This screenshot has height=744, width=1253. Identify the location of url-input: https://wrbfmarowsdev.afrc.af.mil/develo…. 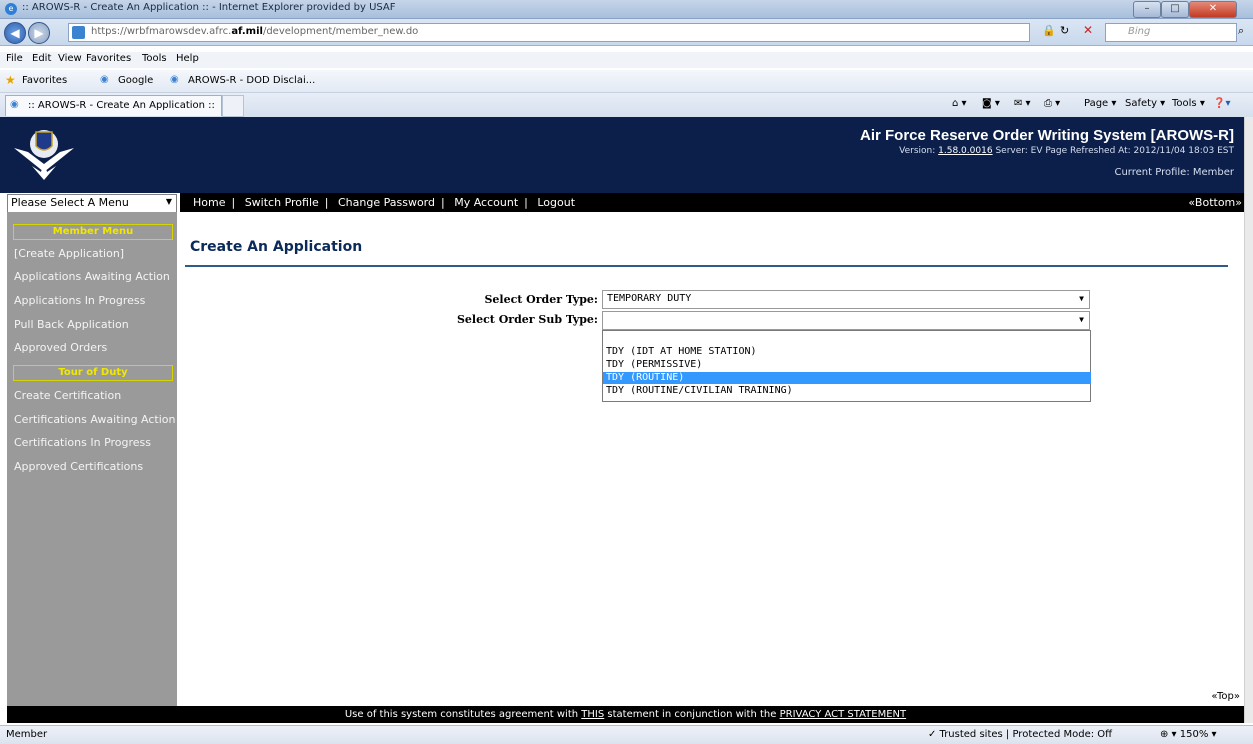
(549, 32).